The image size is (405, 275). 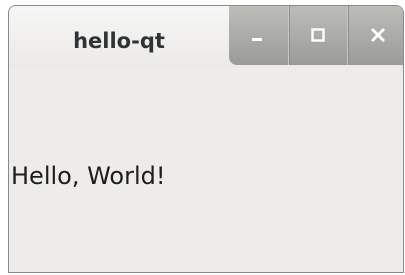 I want to click on close-button, so click(x=375, y=35).